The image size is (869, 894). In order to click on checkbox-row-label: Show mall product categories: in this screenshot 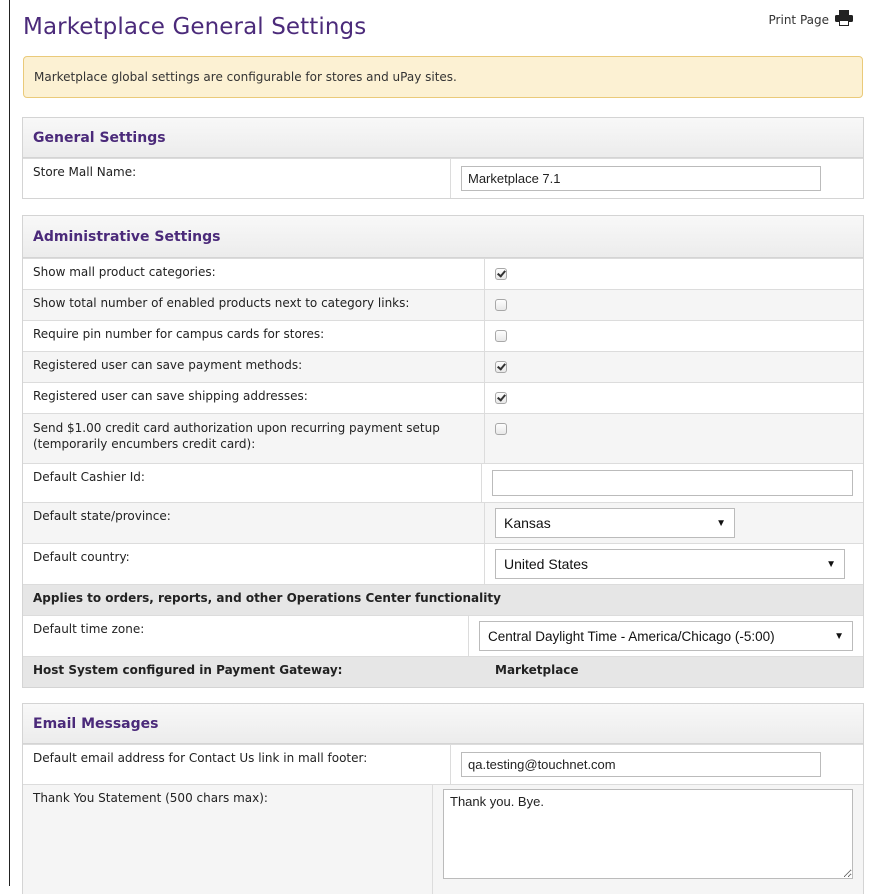, I will do `click(254, 274)`.